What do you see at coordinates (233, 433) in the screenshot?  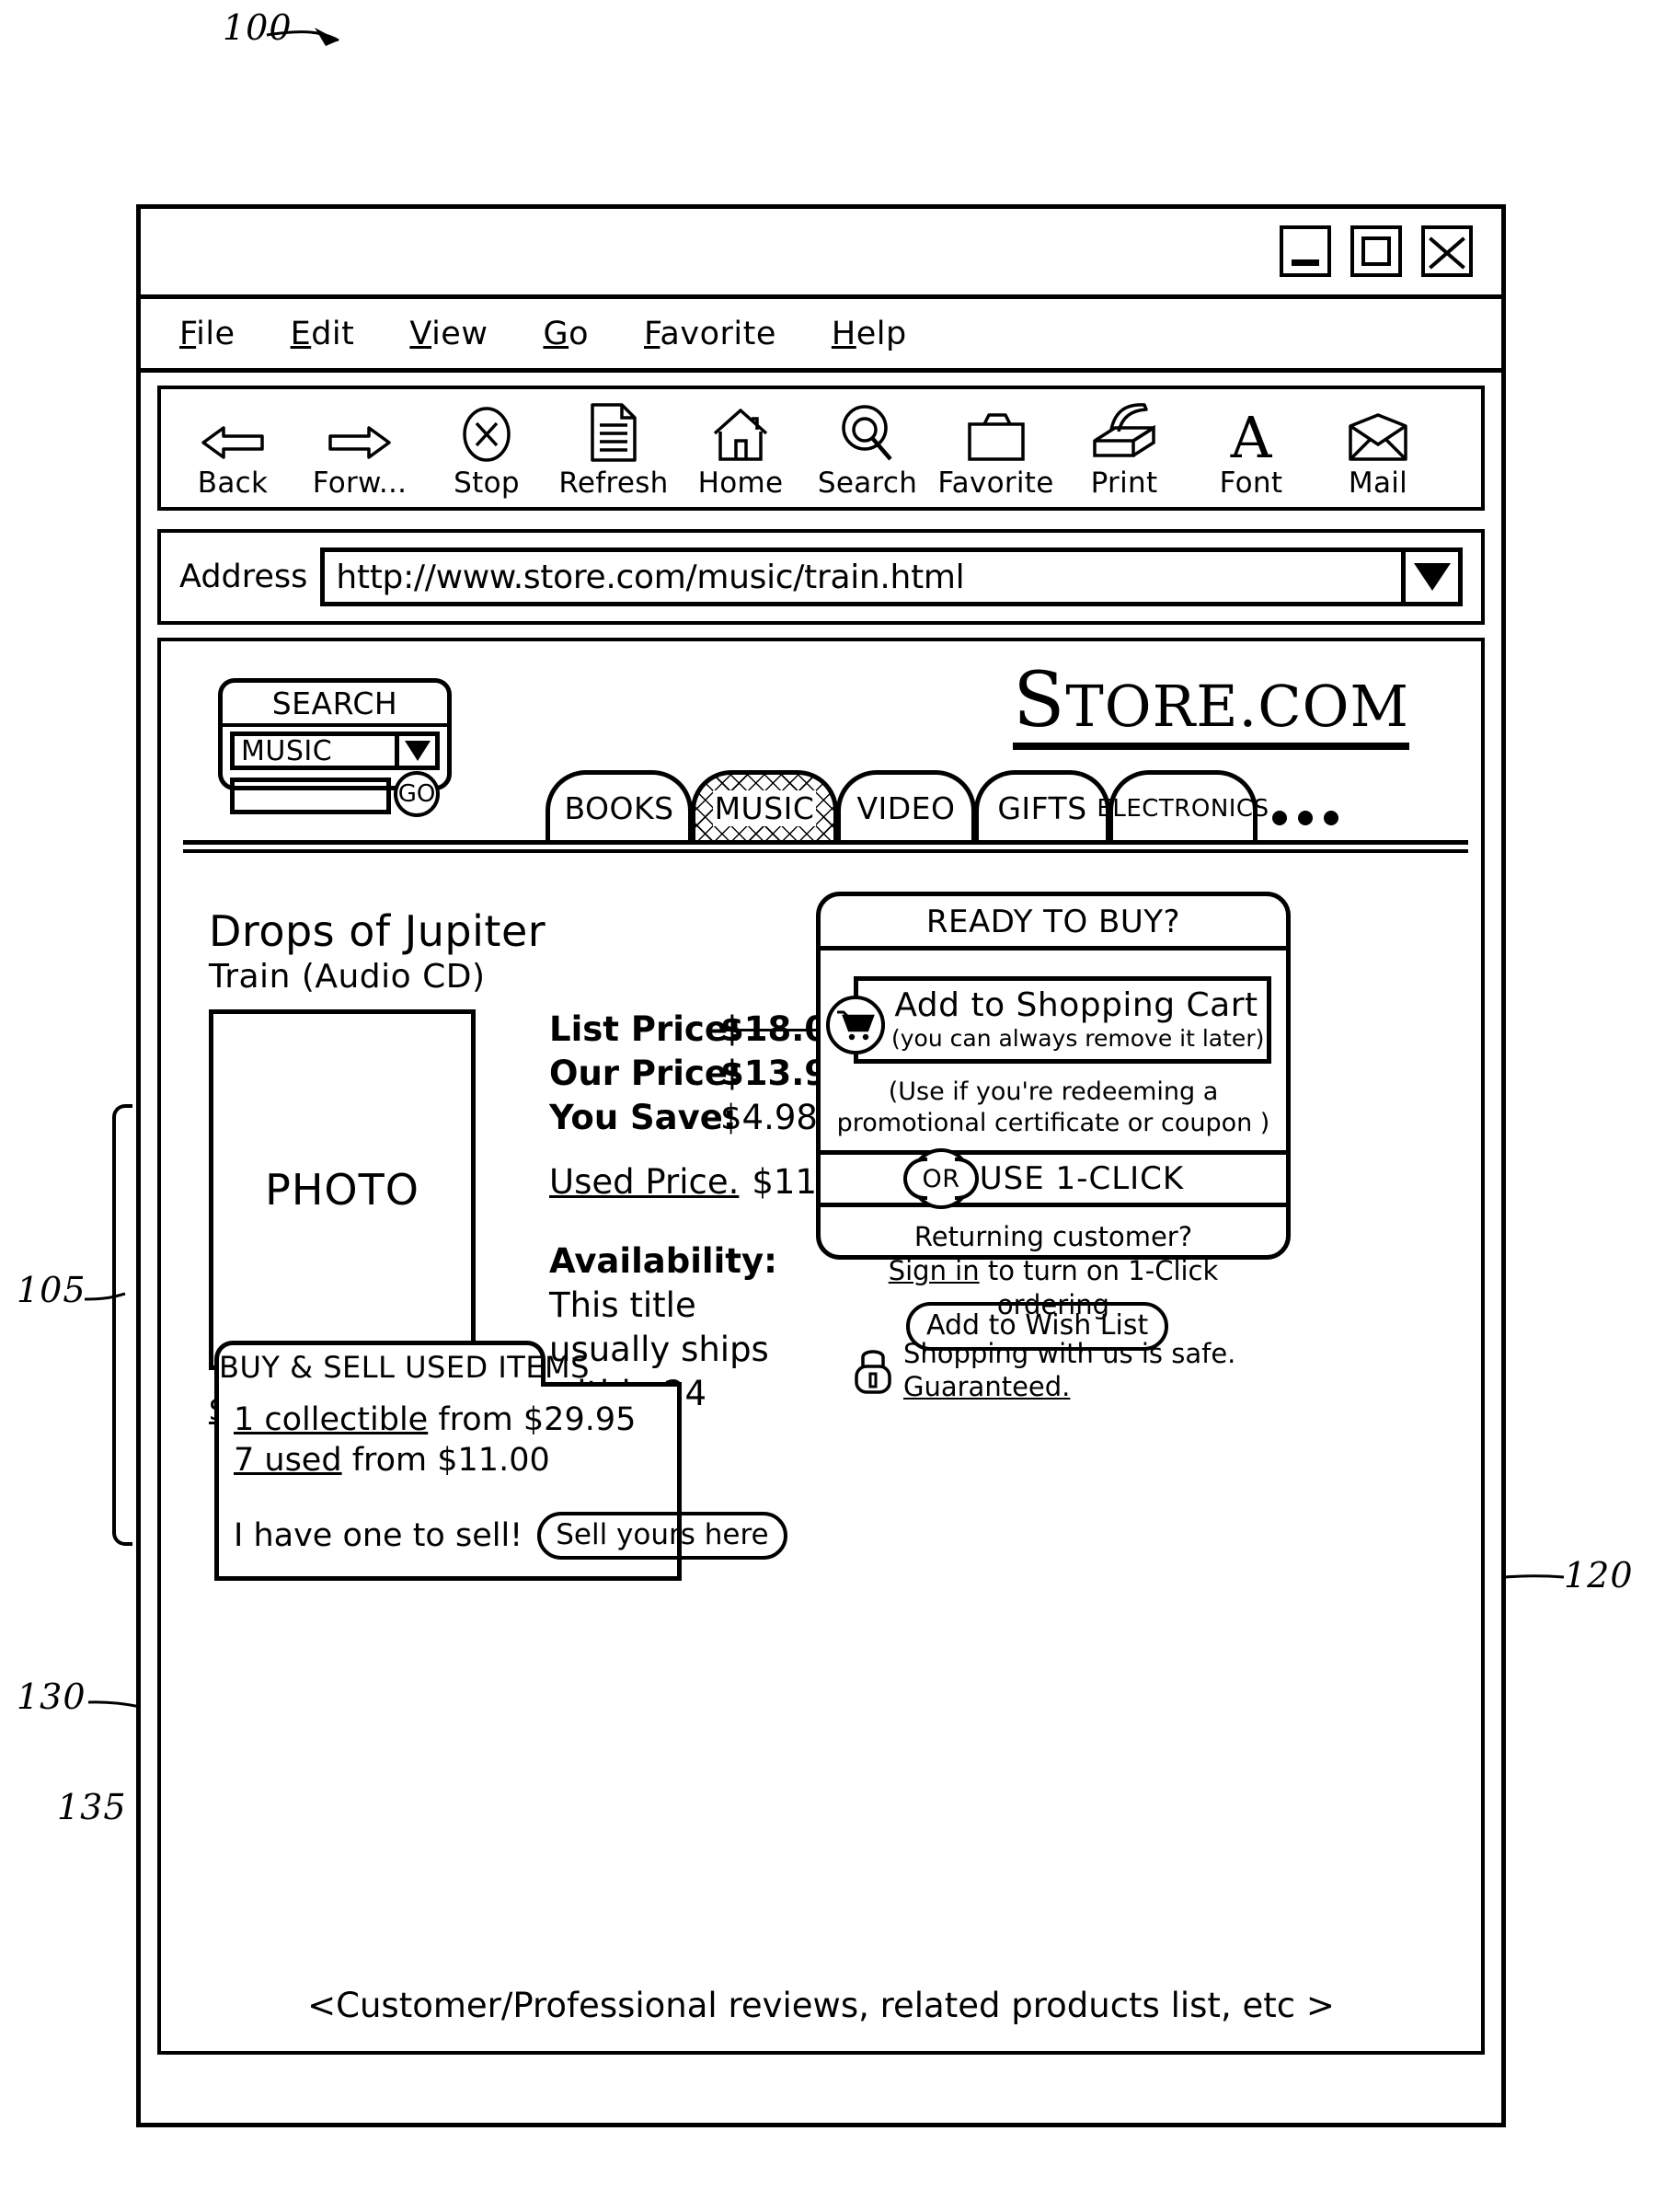 I see `arrow-left-icon` at bounding box center [233, 433].